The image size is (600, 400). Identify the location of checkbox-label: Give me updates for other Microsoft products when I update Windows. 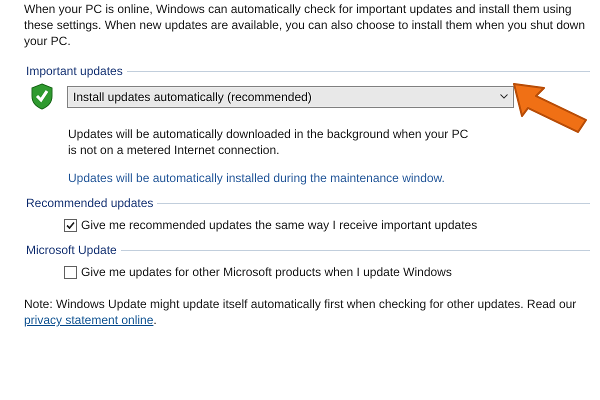
(266, 272).